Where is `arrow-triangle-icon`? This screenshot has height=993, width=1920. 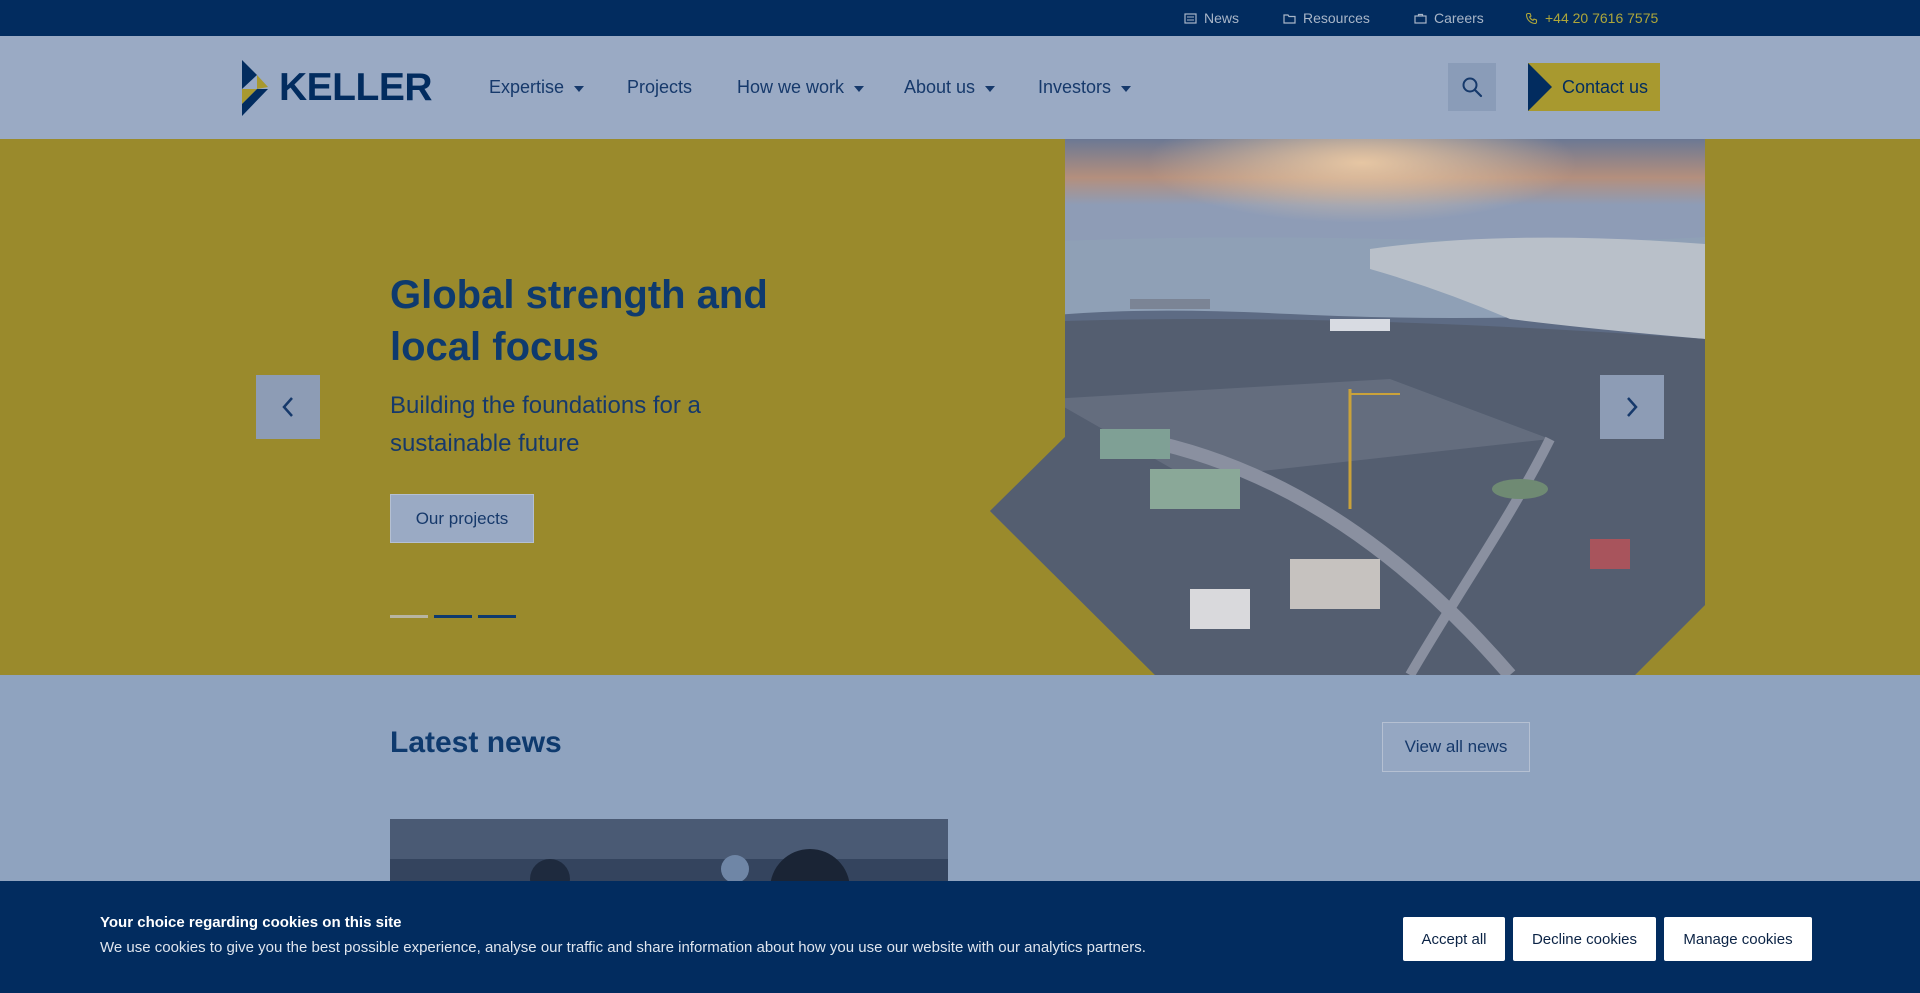 arrow-triangle-icon is located at coordinates (1540, 87).